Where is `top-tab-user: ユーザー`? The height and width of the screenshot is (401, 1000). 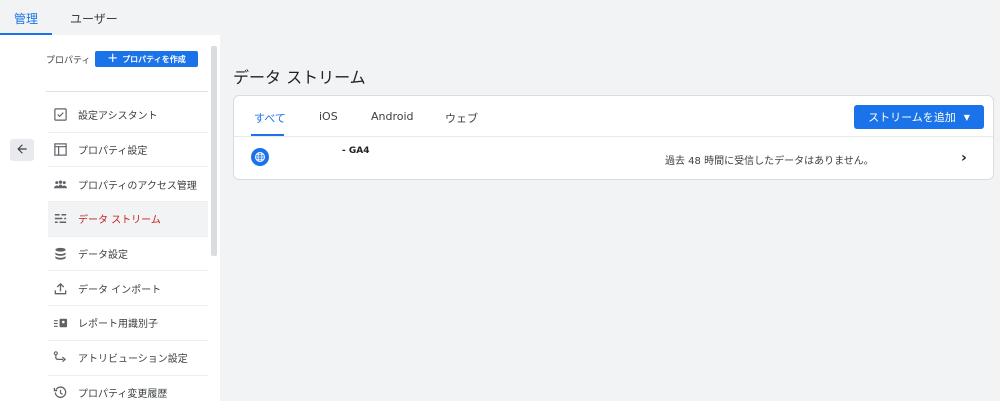 top-tab-user: ユーザー is located at coordinates (94, 18).